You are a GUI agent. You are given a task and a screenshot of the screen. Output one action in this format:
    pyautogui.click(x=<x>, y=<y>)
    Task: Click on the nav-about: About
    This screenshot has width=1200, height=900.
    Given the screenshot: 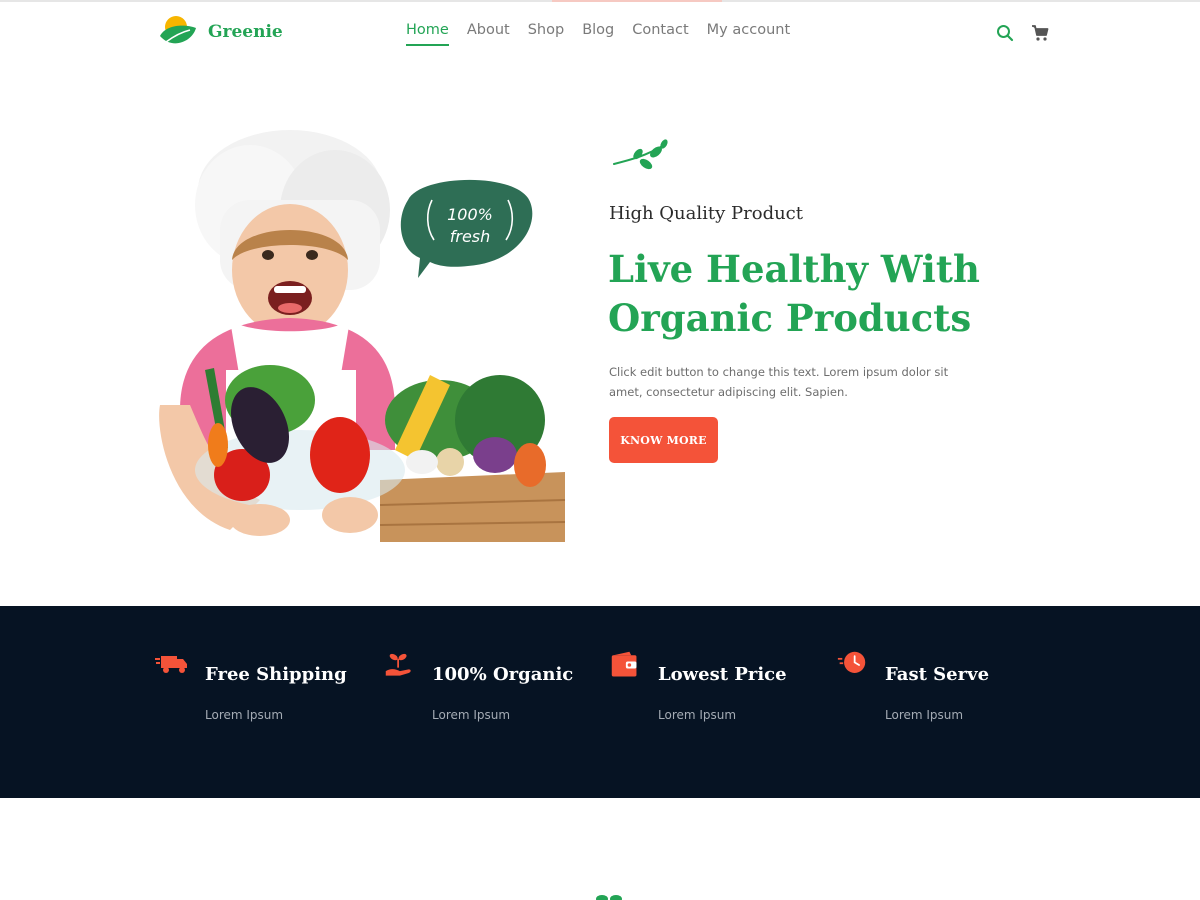 What is the action you would take?
    pyautogui.click(x=488, y=34)
    